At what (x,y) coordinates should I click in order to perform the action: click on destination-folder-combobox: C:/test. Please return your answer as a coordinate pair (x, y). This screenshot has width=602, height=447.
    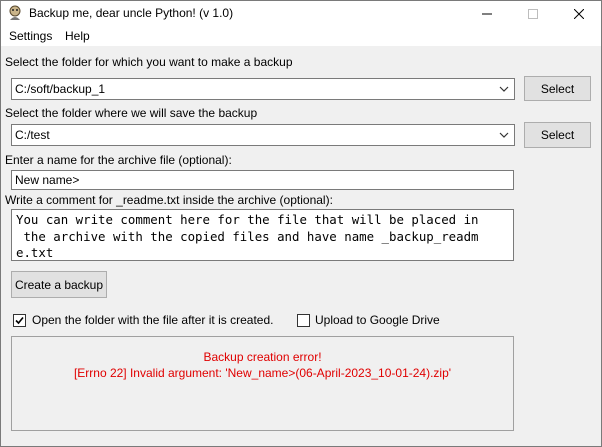
    Looking at the image, I should click on (263, 135).